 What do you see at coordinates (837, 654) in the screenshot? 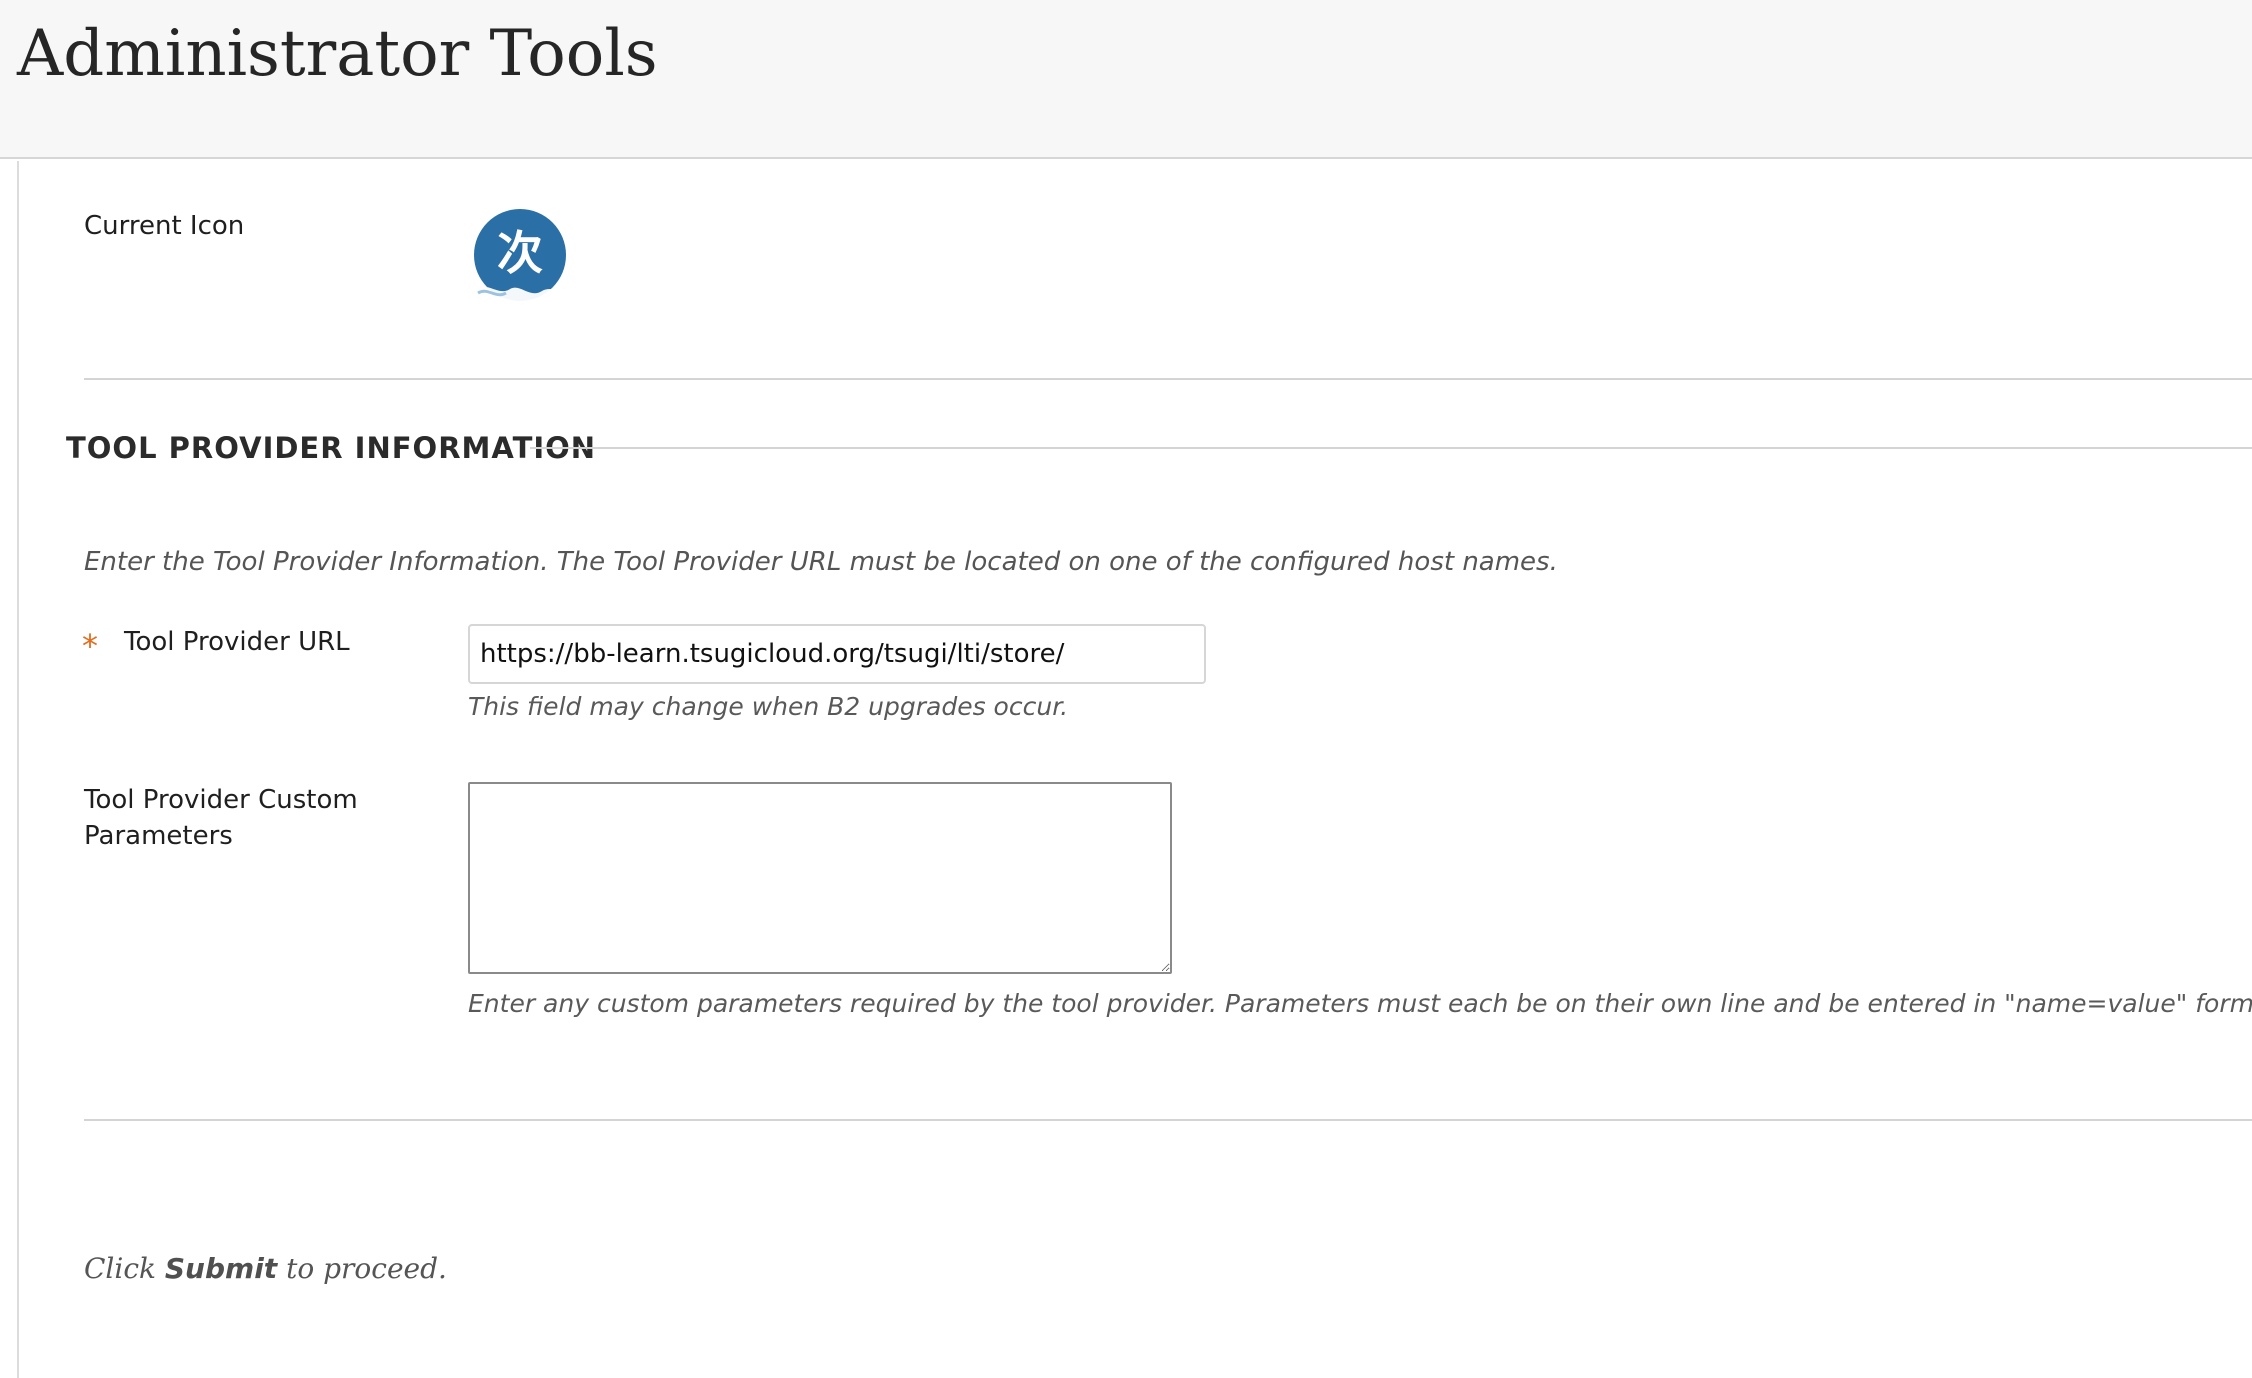
I see `tool-provider-url-input` at bounding box center [837, 654].